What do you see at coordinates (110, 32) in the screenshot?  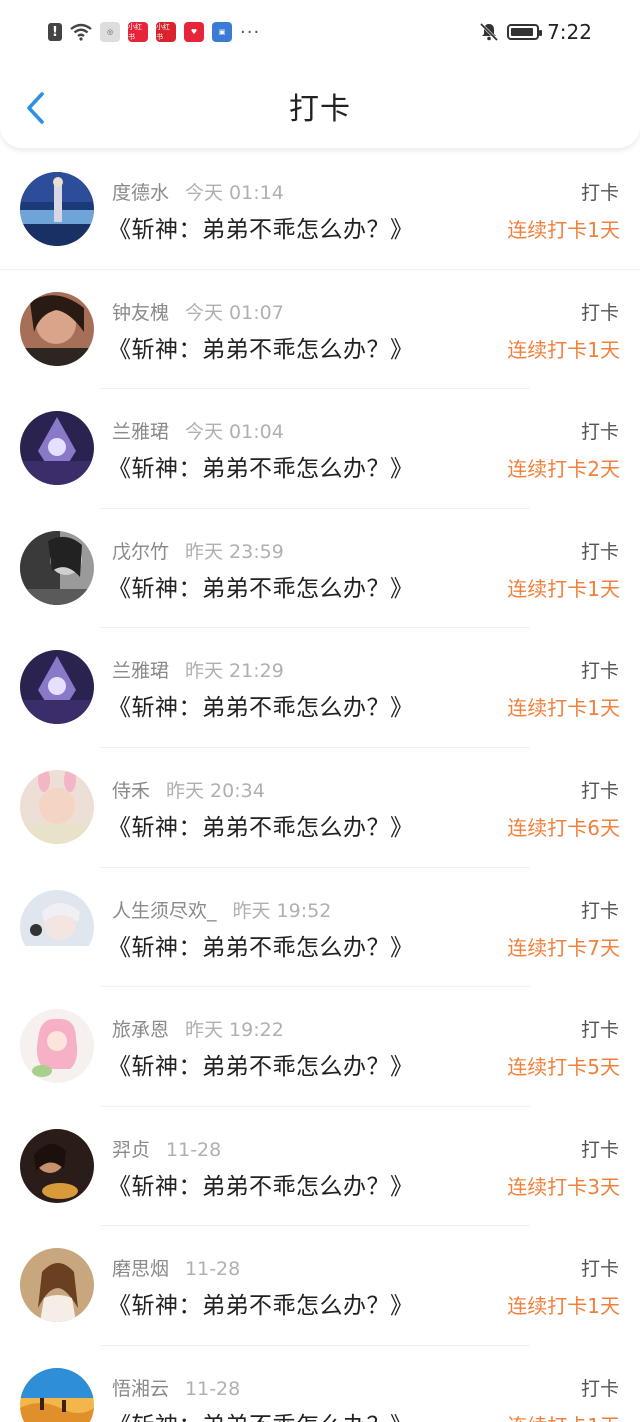 I see `app-icon: ◎` at bounding box center [110, 32].